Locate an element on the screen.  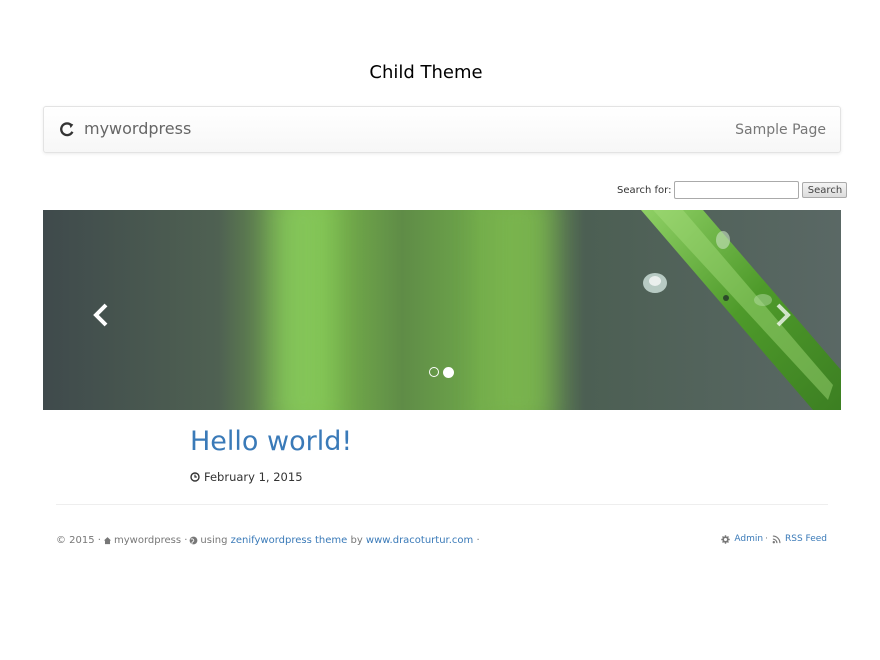
carousel-indicators is located at coordinates (441, 372).